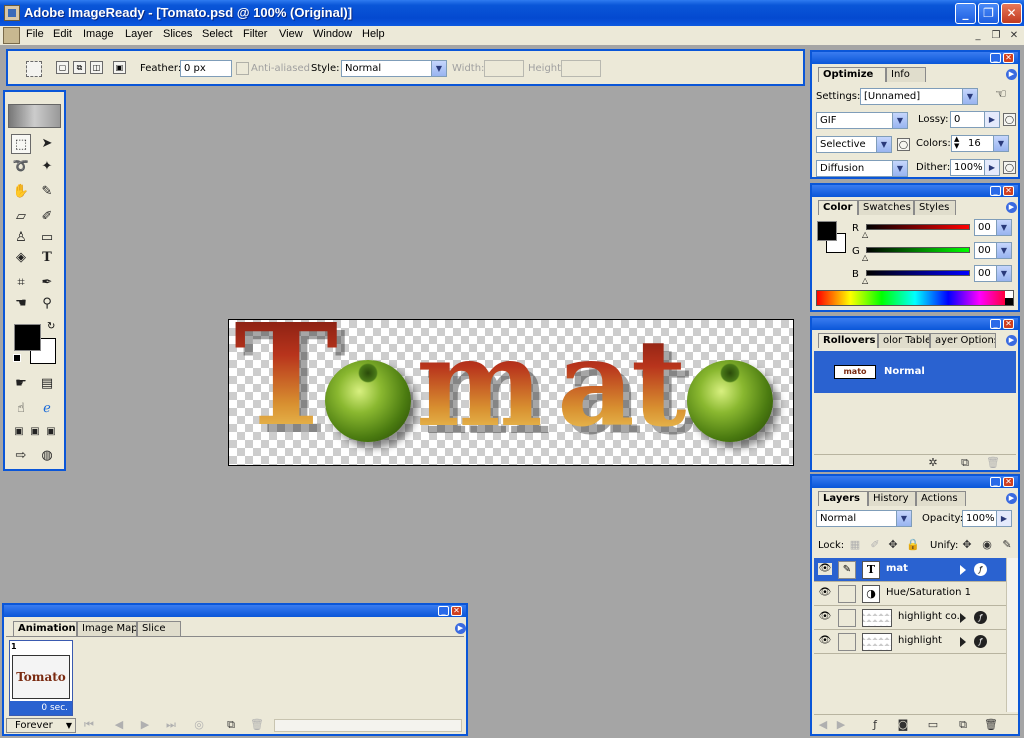  What do you see at coordinates (11, 35) in the screenshot?
I see `document-icon` at bounding box center [11, 35].